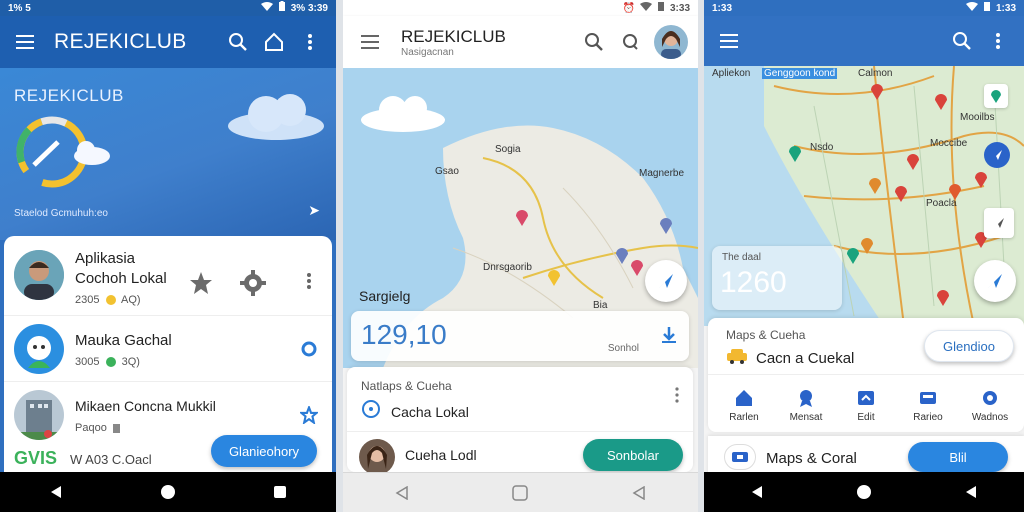 The height and width of the screenshot is (512, 1024). Describe the element at coordinates (669, 337) in the screenshot. I see `download-icon` at that location.